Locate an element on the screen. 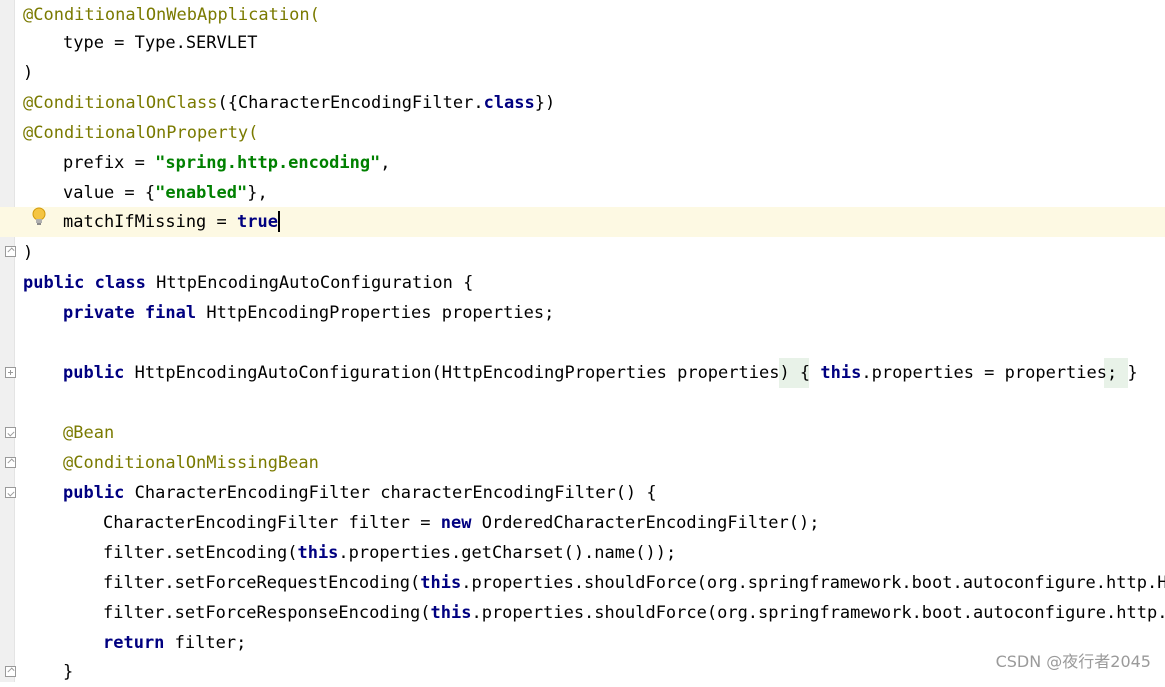 This screenshot has width=1165, height=687. code-line: prefix = "spring.http.encoding", is located at coordinates (582, 163).